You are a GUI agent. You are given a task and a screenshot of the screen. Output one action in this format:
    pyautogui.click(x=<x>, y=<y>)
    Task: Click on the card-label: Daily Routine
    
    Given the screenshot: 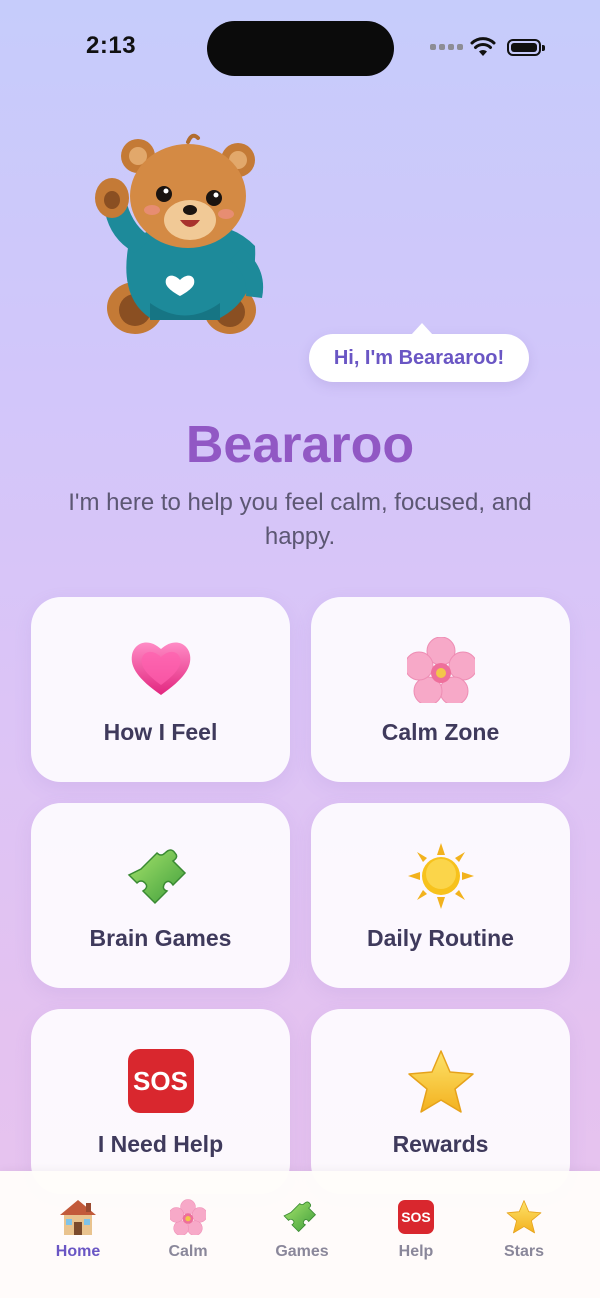 What is the action you would take?
    pyautogui.click(x=440, y=938)
    